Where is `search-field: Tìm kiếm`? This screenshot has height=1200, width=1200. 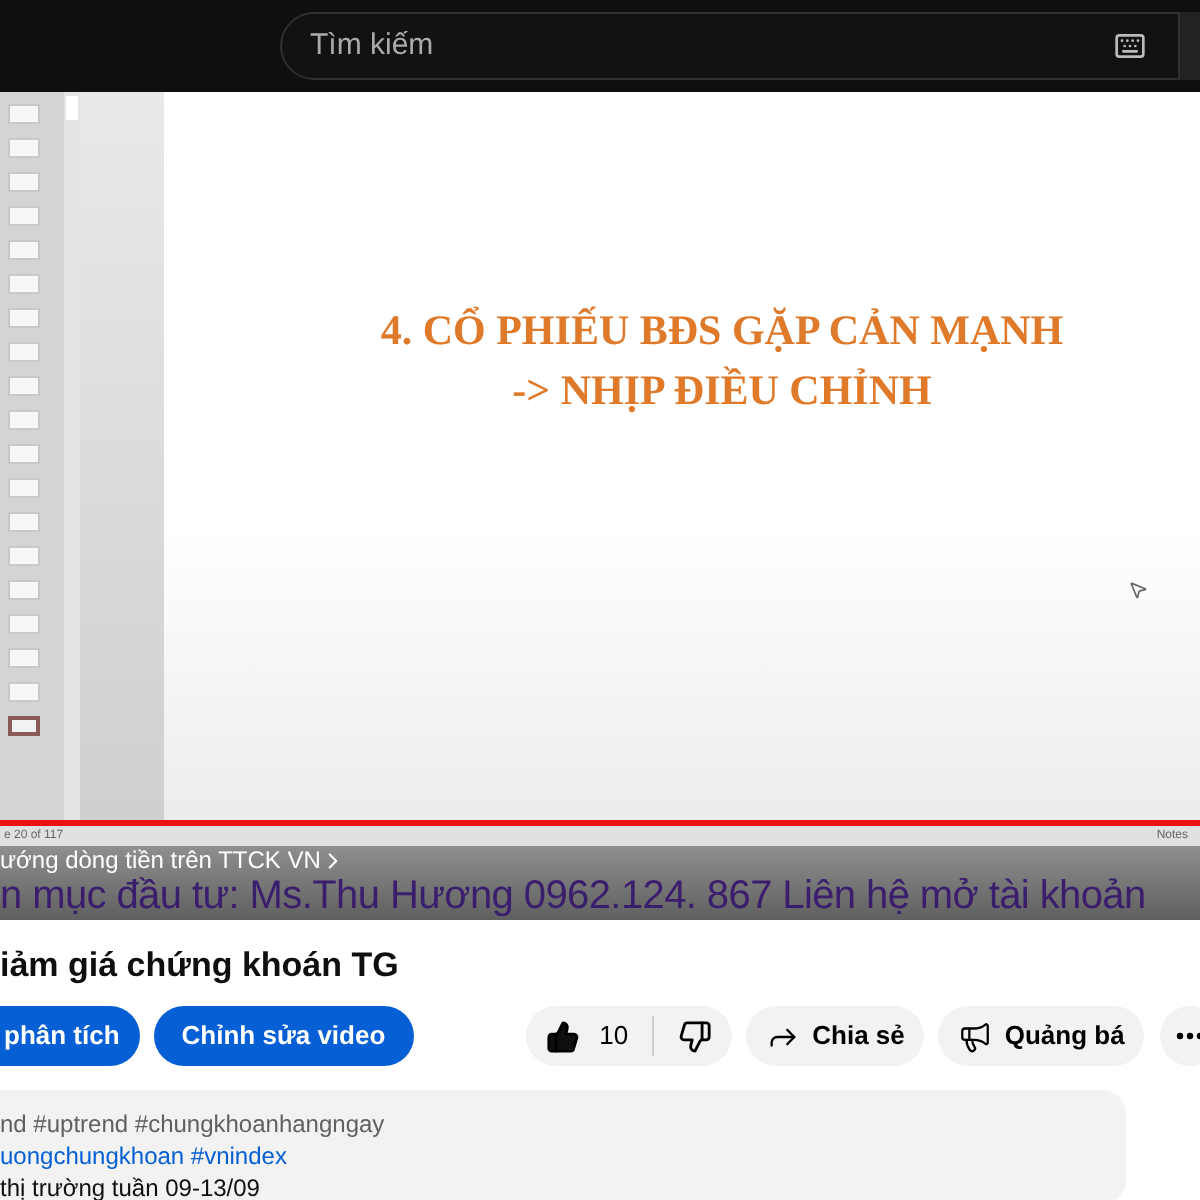 search-field: Tìm kiếm is located at coordinates (730, 46).